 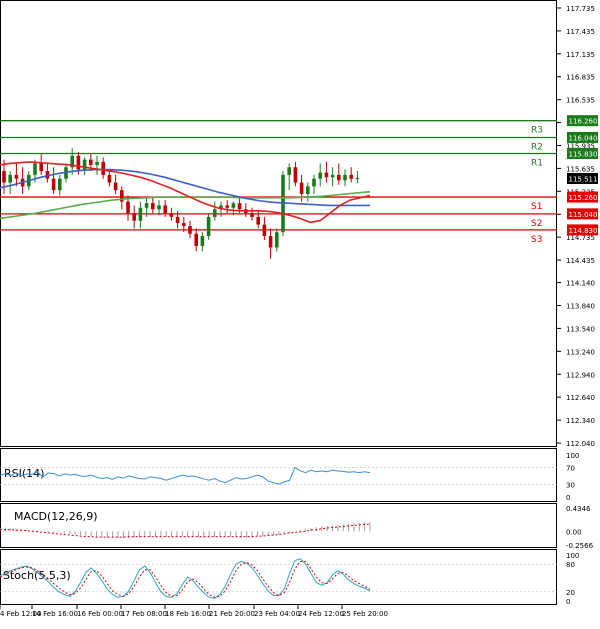 What do you see at coordinates (580, 55) in the screenshot?
I see `y-tick-label: 117.135` at bounding box center [580, 55].